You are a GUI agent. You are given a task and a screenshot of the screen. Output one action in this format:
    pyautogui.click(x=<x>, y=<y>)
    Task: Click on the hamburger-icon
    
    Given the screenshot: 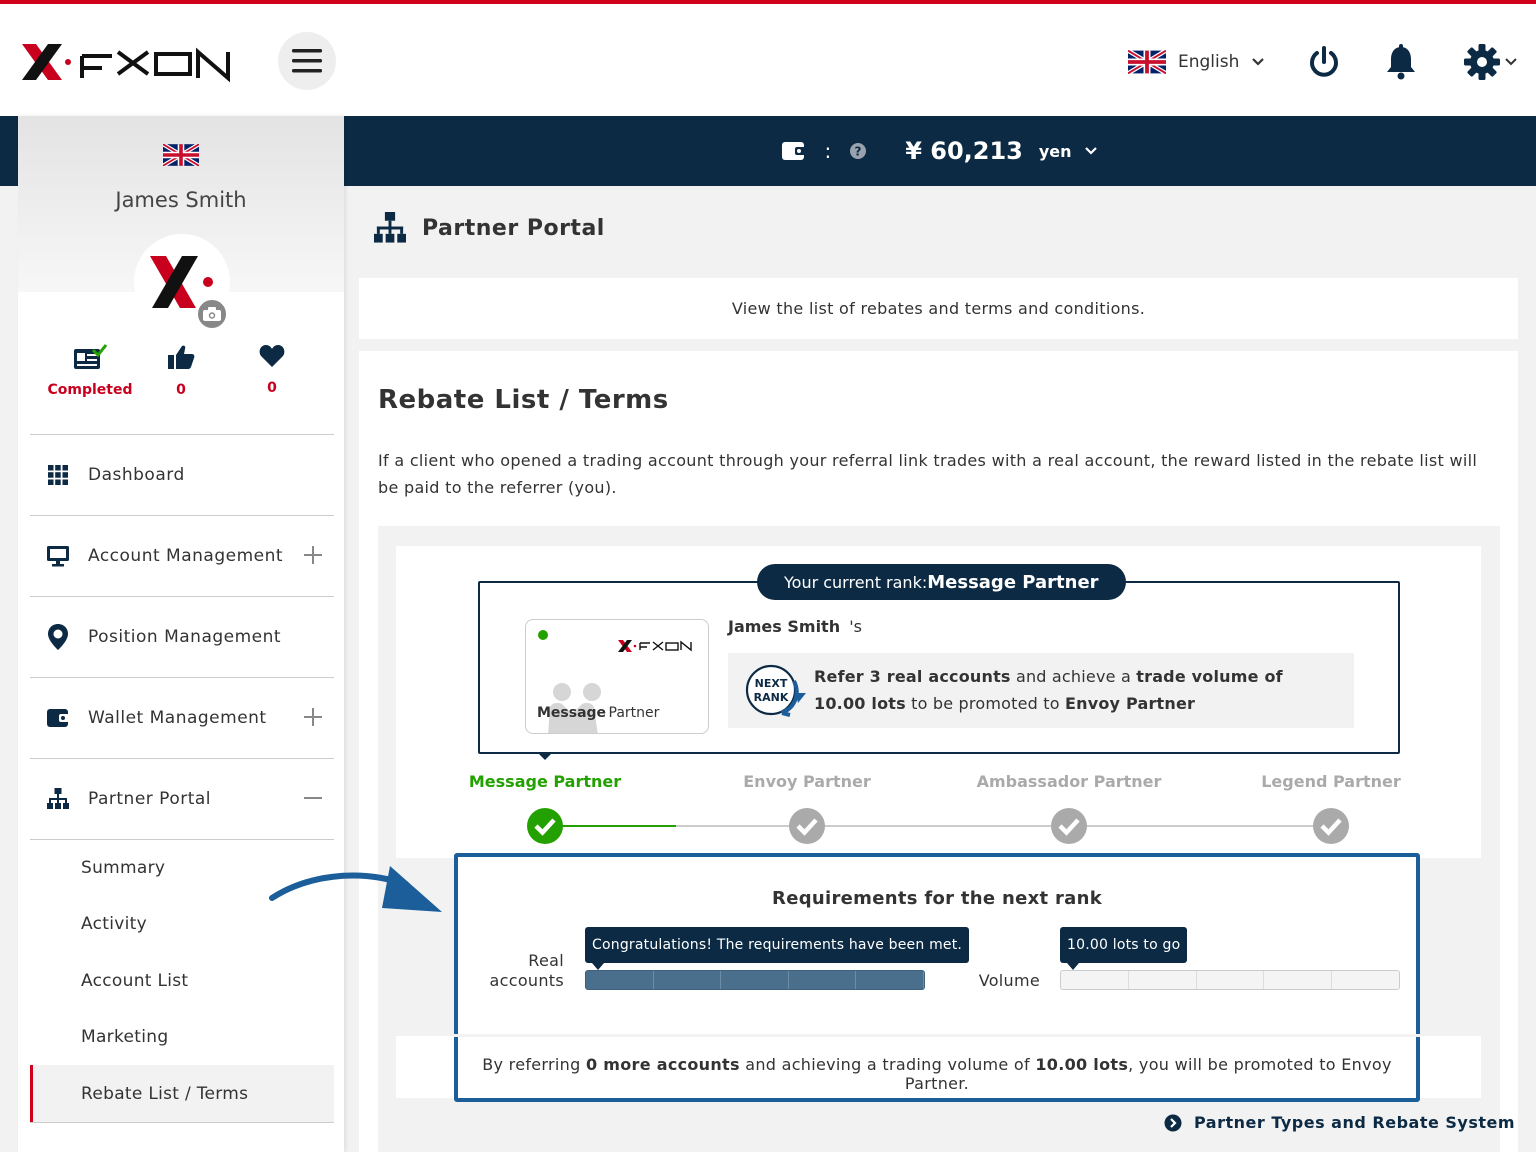 What is the action you would take?
    pyautogui.click(x=307, y=61)
    